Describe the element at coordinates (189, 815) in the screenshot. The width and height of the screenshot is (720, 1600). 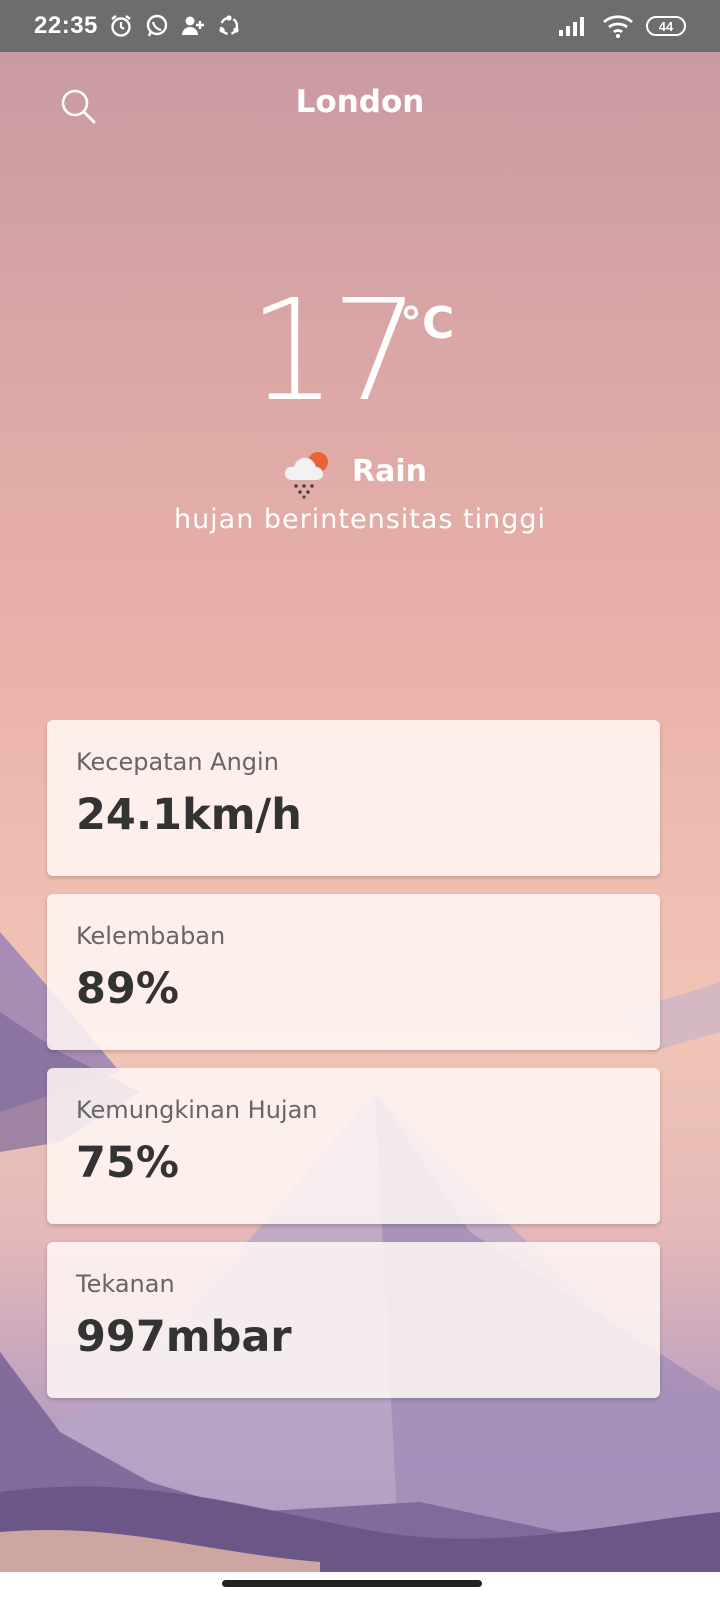
I see `stat-value: 24.1km/h` at that location.